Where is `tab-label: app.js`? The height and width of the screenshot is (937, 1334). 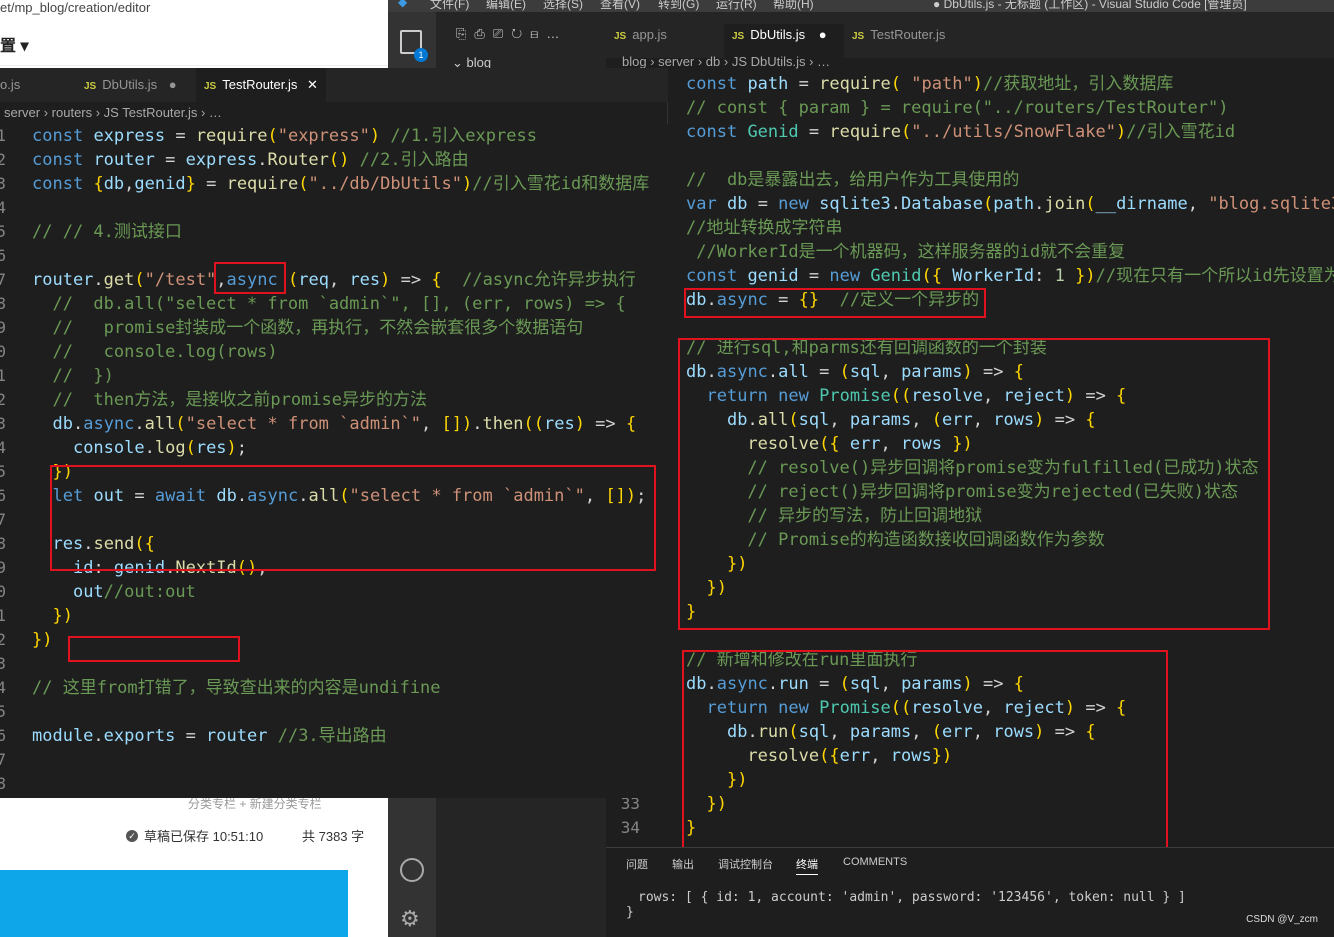
tab-label: app.js is located at coordinates (649, 34).